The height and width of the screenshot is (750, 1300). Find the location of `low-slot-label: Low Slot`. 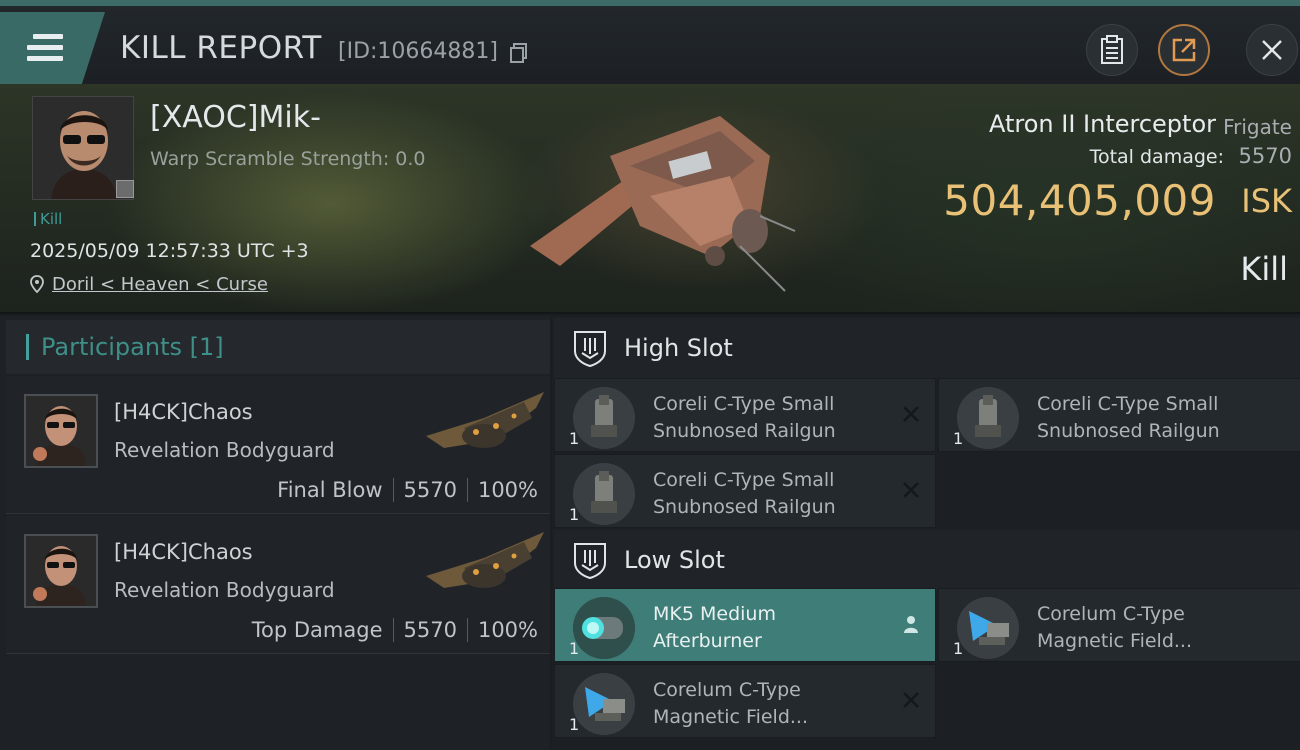

low-slot-label: Low Slot is located at coordinates (674, 560).